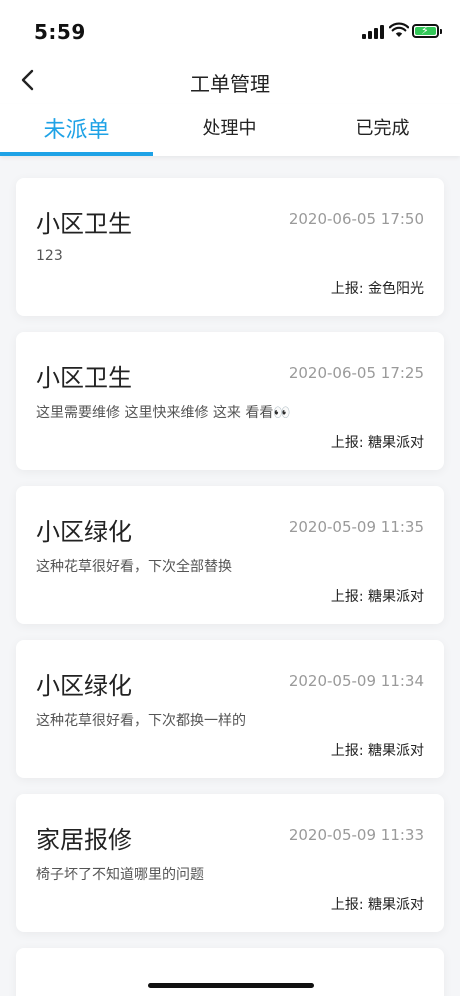  Describe the element at coordinates (163, 413) in the screenshot. I see `order-description: 这里需要维修 这里快来维修 这来 看看👀` at that location.